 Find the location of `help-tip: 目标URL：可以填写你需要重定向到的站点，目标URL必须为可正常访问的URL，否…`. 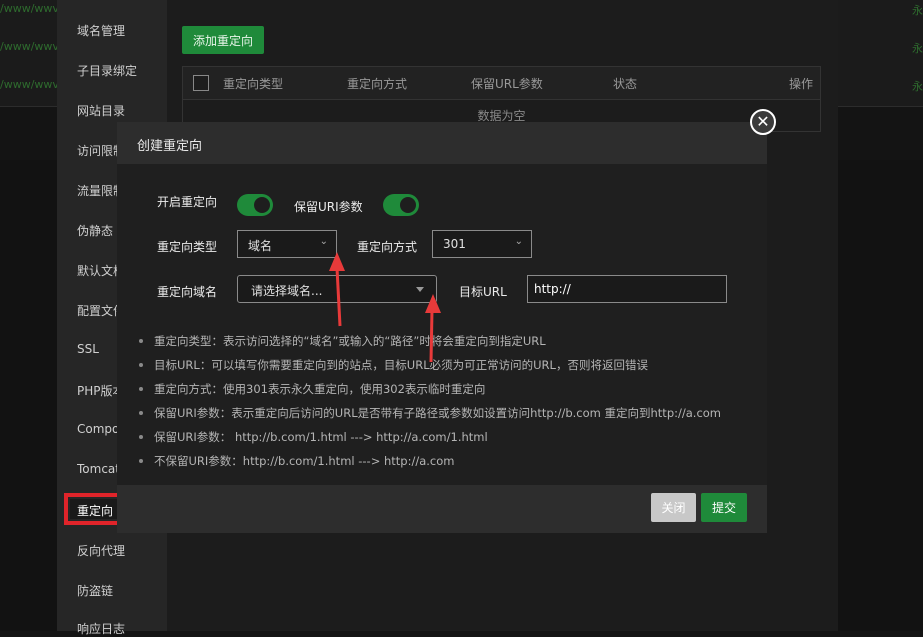

help-tip: 目标URL：可以填写你需要重定向到的站点，目标URL必须为可正常访问的URL，否… is located at coordinates (429, 370).